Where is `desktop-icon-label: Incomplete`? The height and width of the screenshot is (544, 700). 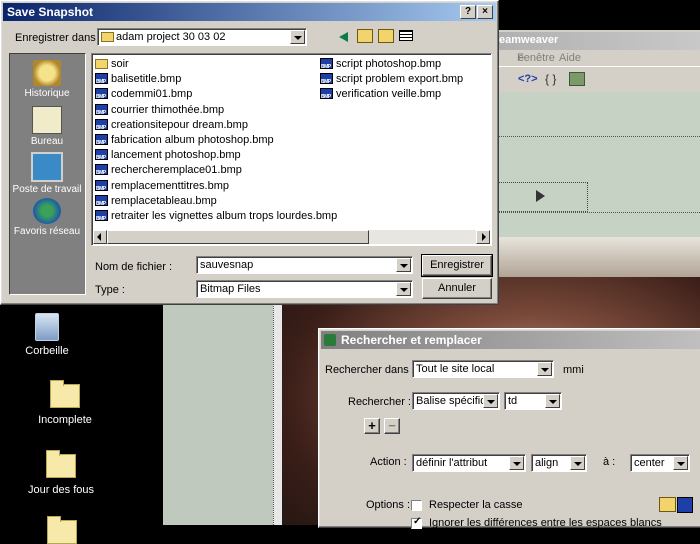 desktop-icon-label: Incomplete is located at coordinates (65, 420).